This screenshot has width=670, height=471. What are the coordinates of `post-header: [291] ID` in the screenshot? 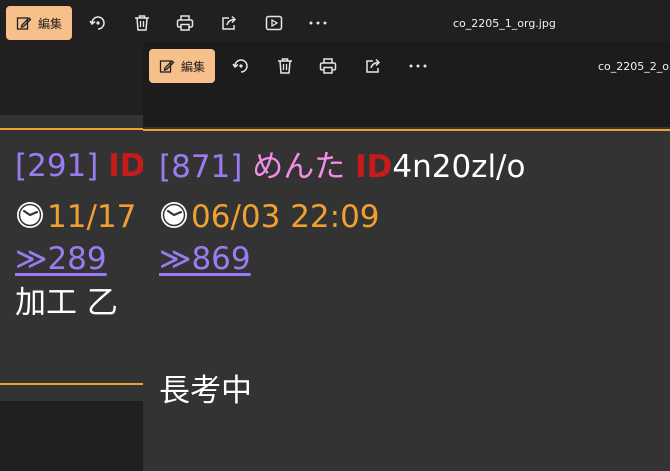 It's located at (80, 166).